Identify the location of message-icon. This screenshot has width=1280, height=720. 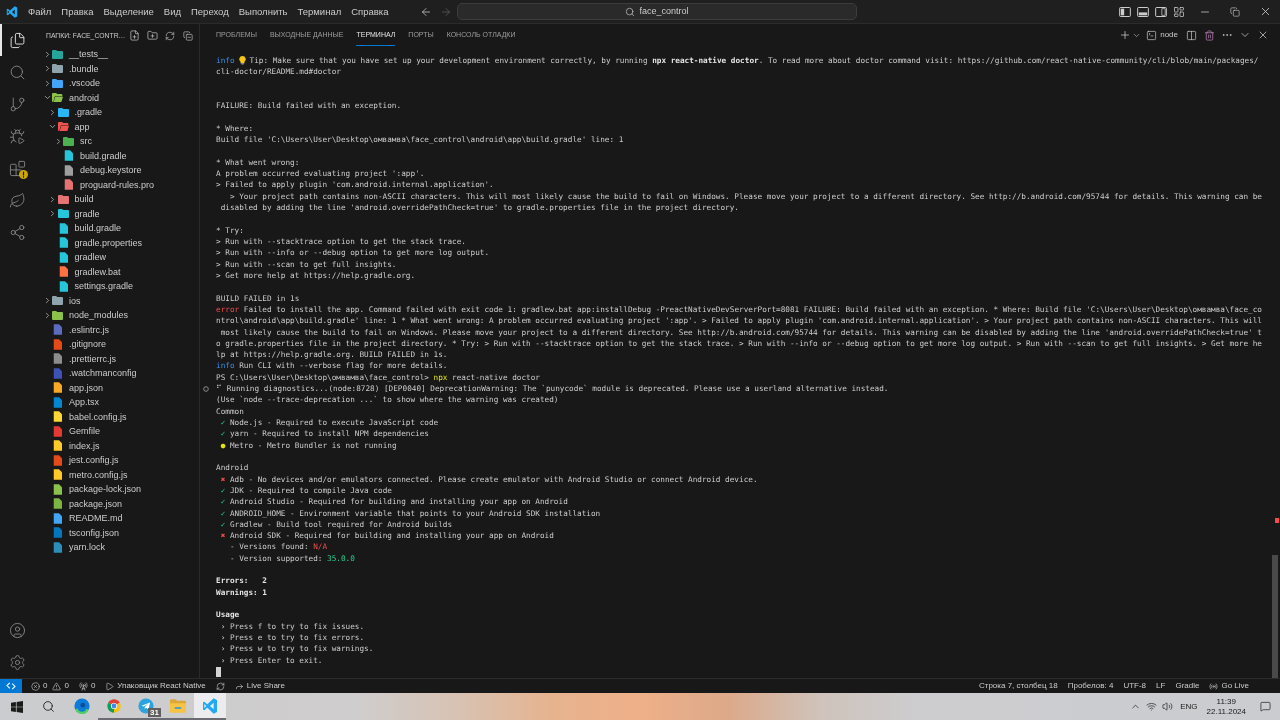
(1265, 706).